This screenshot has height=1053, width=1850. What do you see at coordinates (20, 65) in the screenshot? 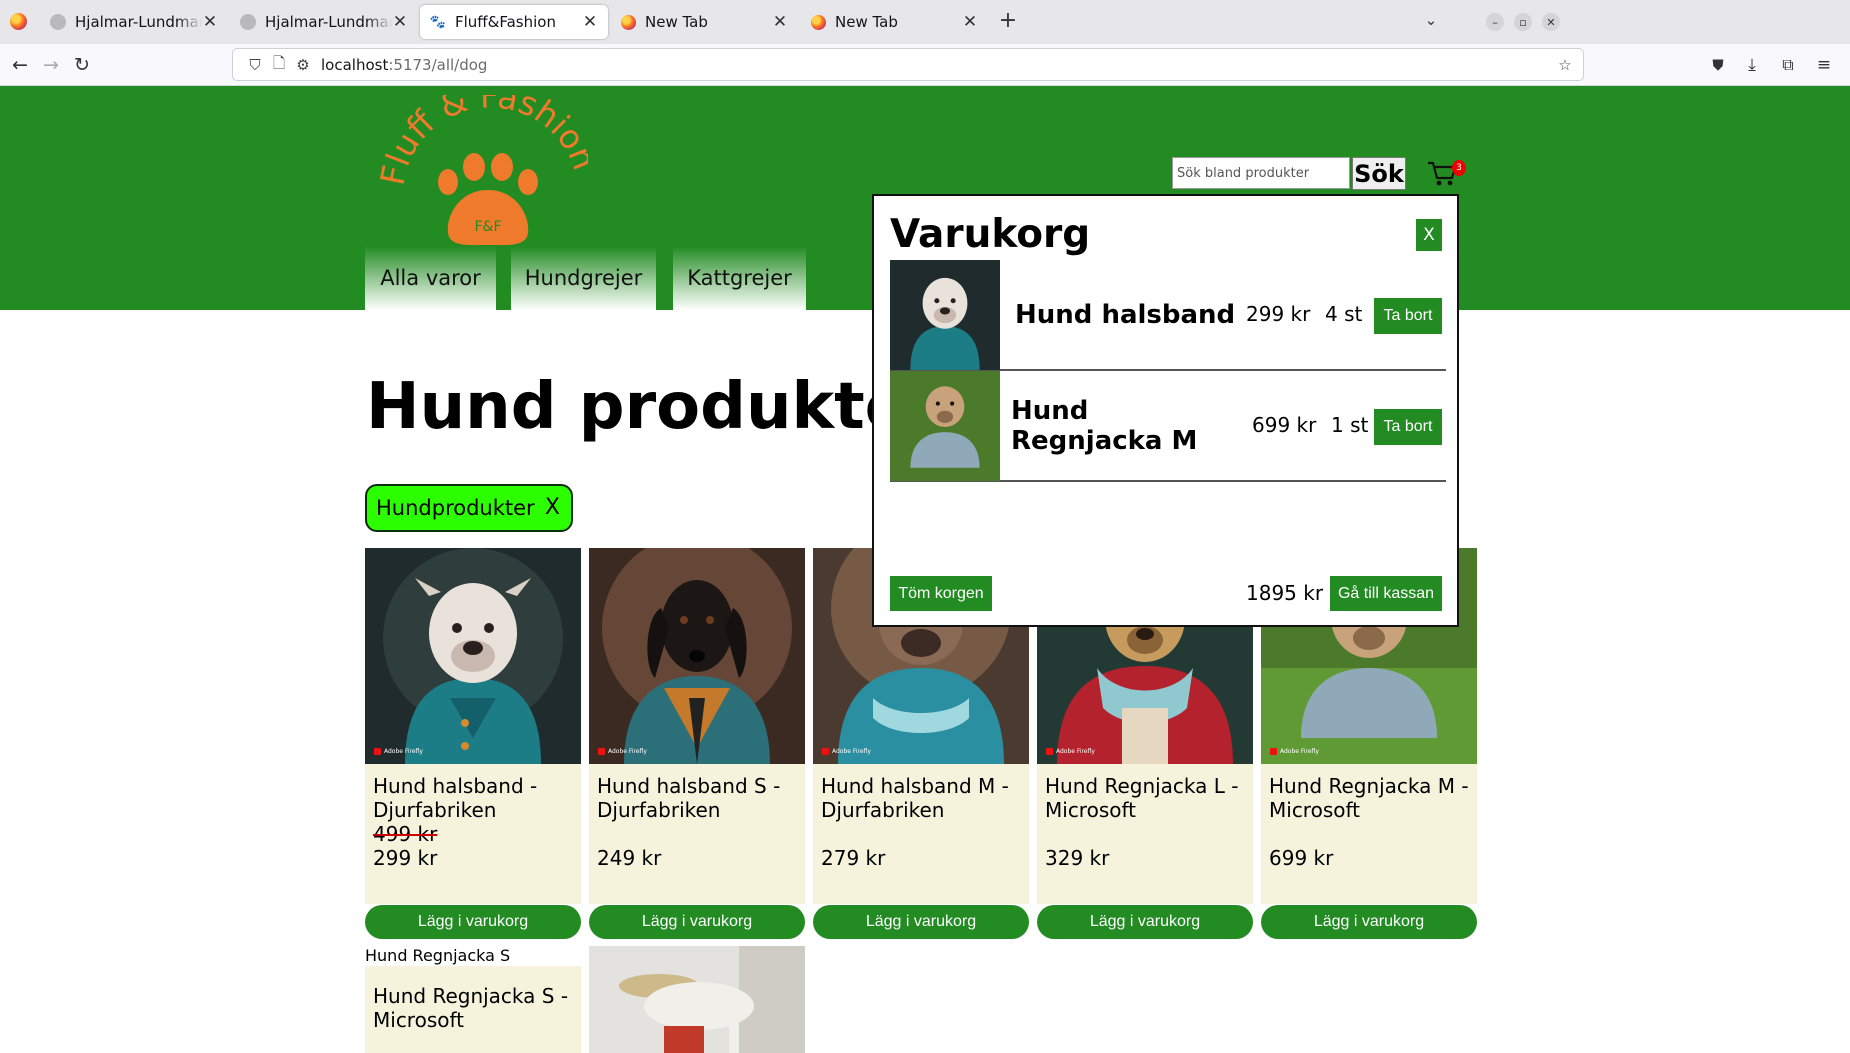
I see `back-arrow-icon: ←` at bounding box center [20, 65].